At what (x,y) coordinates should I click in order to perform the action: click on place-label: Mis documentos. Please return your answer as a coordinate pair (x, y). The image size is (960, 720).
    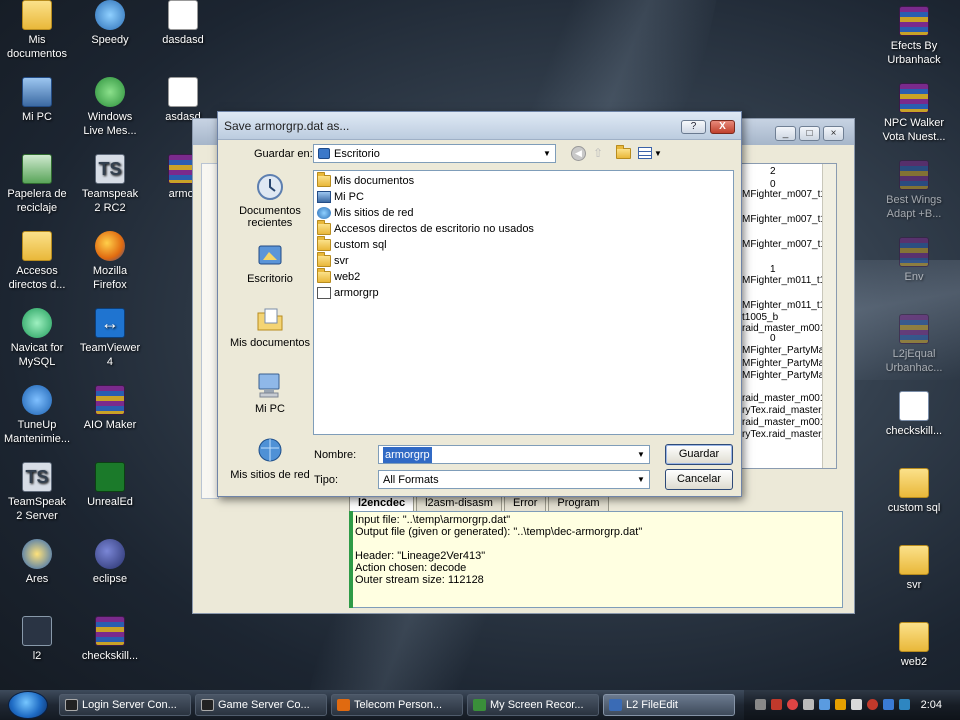
    Looking at the image, I should click on (270, 343).